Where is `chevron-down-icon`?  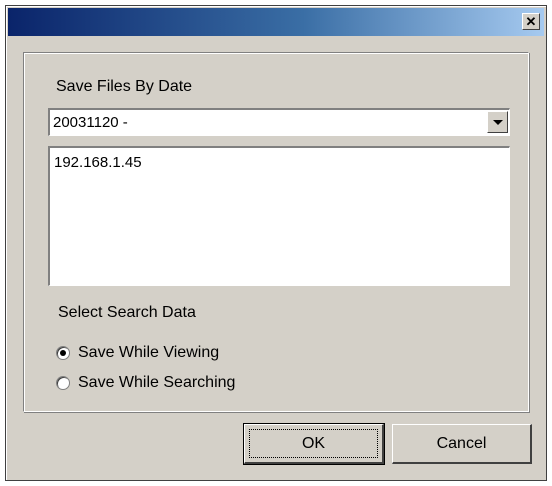
chevron-down-icon is located at coordinates (497, 122).